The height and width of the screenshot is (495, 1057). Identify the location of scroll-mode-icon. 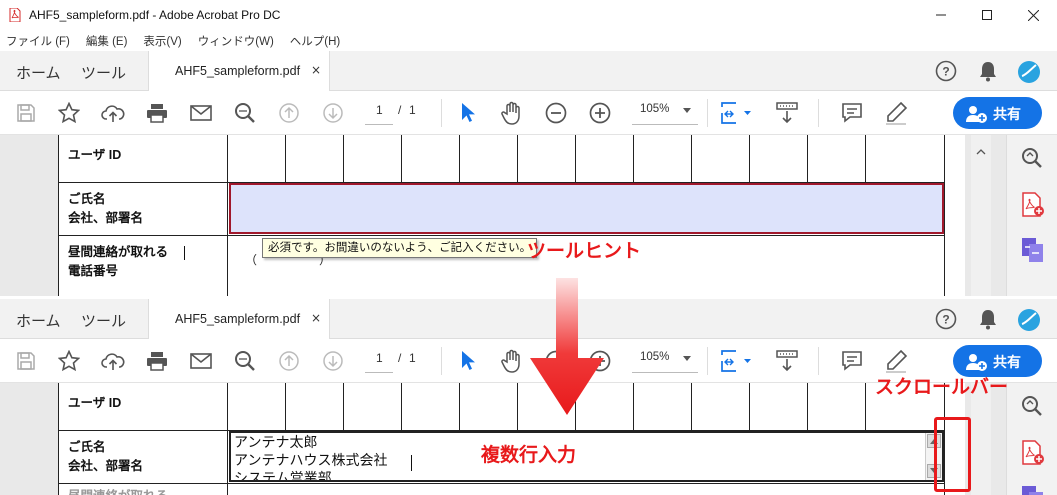
(787, 113).